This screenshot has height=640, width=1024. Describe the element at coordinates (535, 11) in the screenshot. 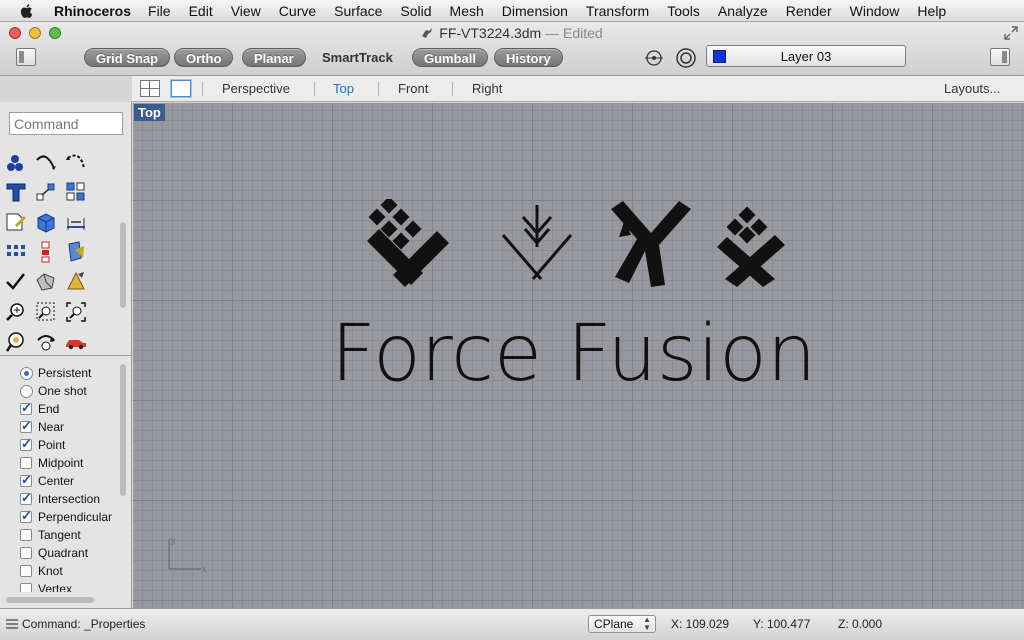

I see `menu-dimension: Dimension` at that location.